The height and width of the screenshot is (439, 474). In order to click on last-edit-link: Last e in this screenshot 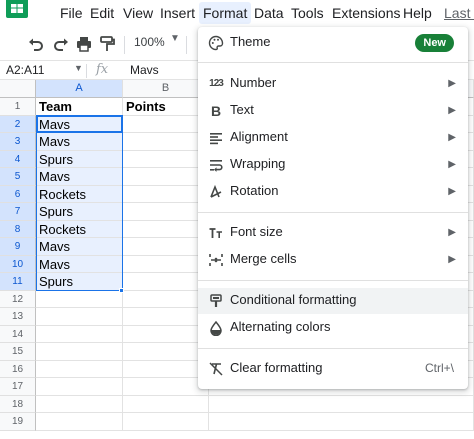, I will do `click(459, 13)`.